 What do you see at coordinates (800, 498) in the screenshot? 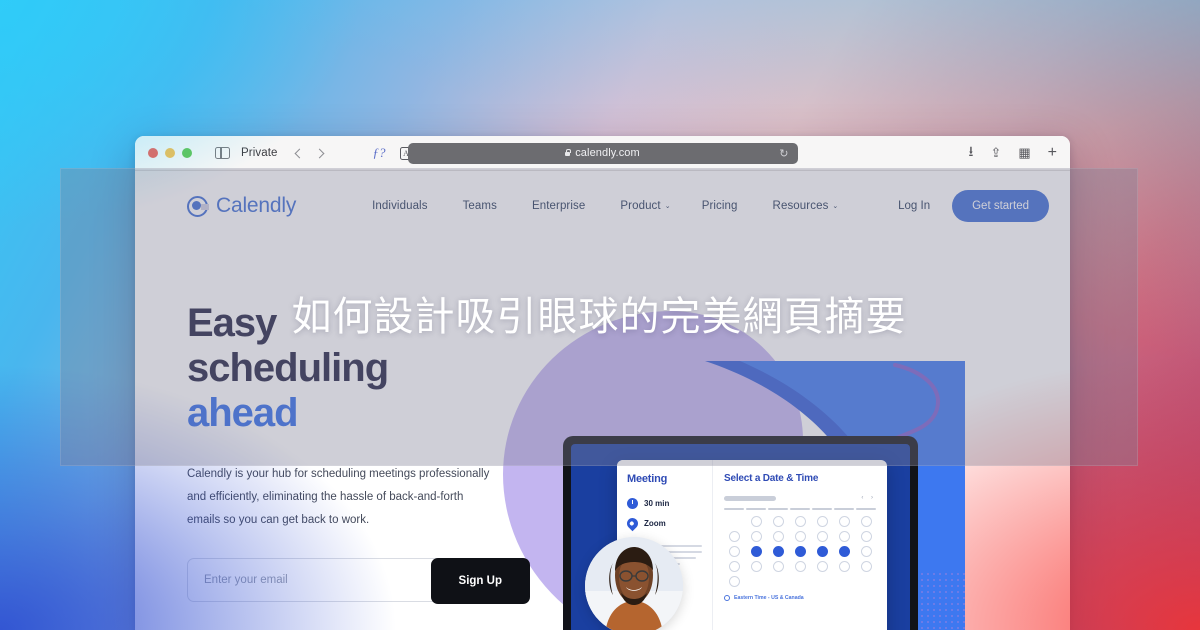
I see `month-header: ‹ ›` at bounding box center [800, 498].